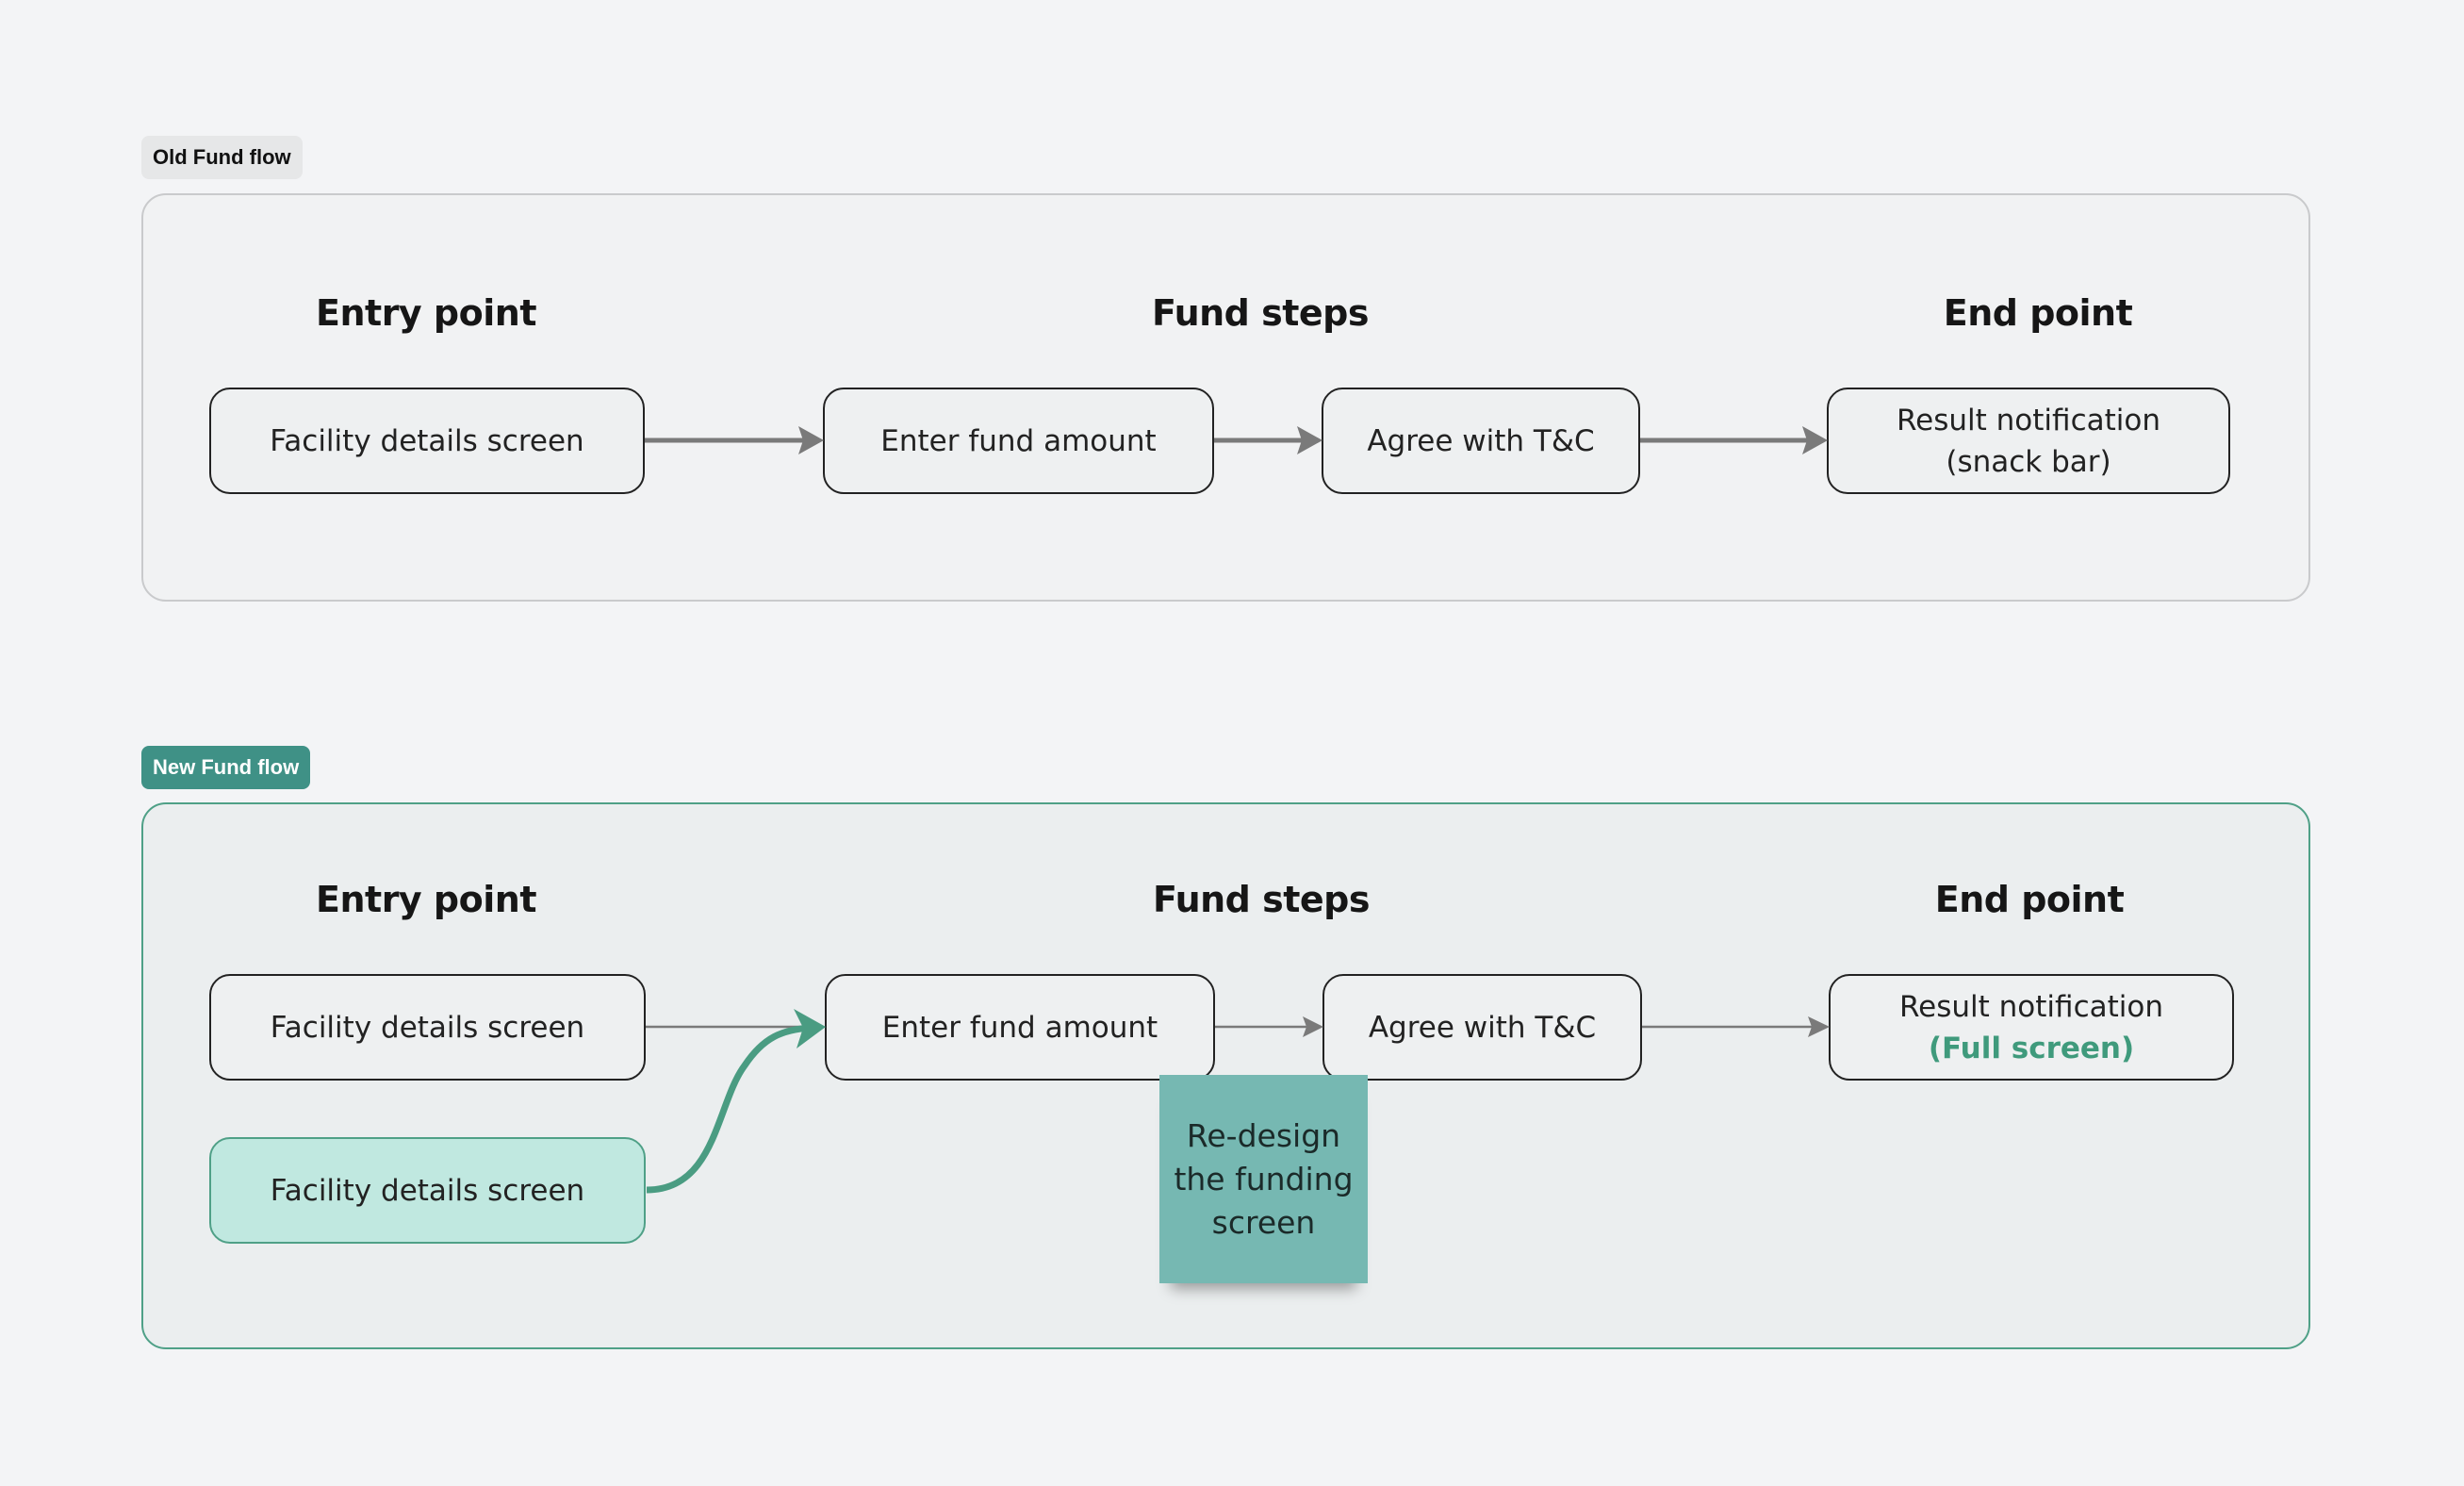  I want to click on node-label-line2: (snack bar), so click(2028, 462).